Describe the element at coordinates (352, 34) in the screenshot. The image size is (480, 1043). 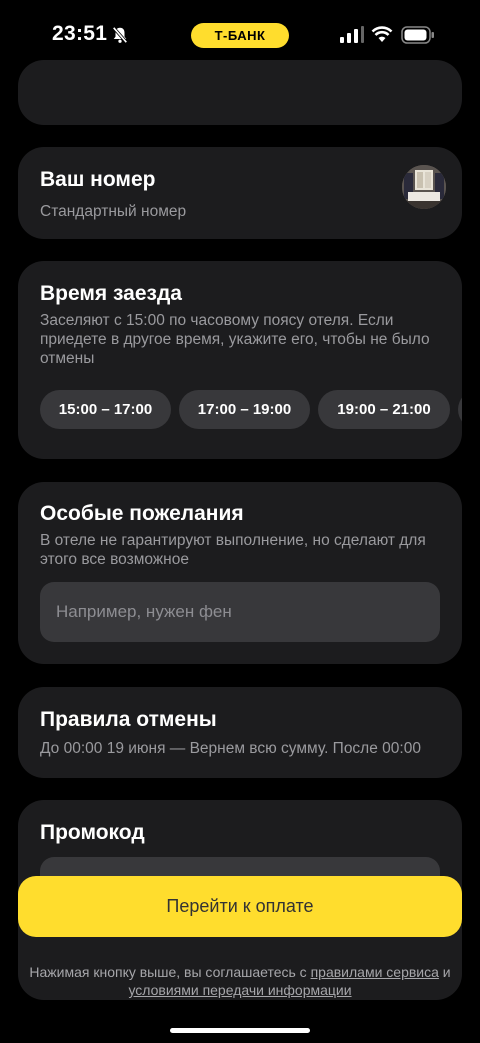
I see `signal-icon` at that location.